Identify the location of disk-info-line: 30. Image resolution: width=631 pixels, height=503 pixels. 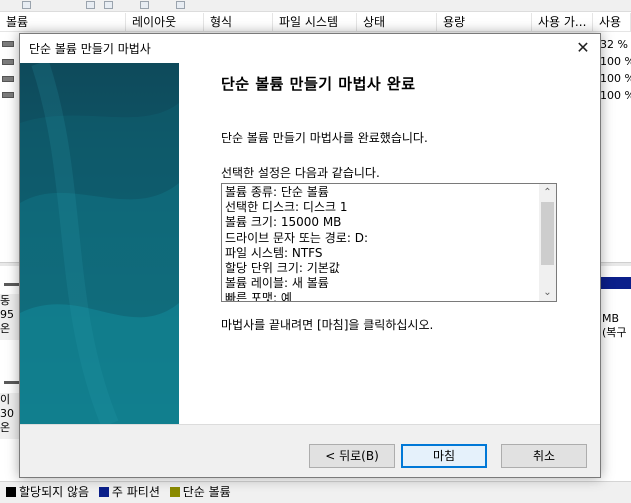
(7, 413).